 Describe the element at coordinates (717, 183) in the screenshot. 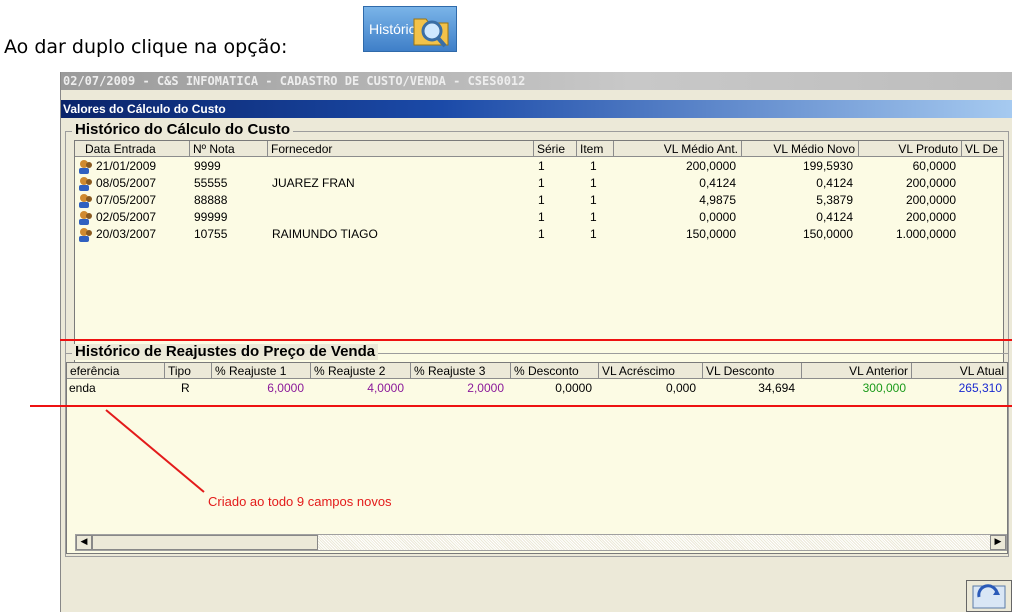

I see `cell-medio-ant: 0,4124` at that location.